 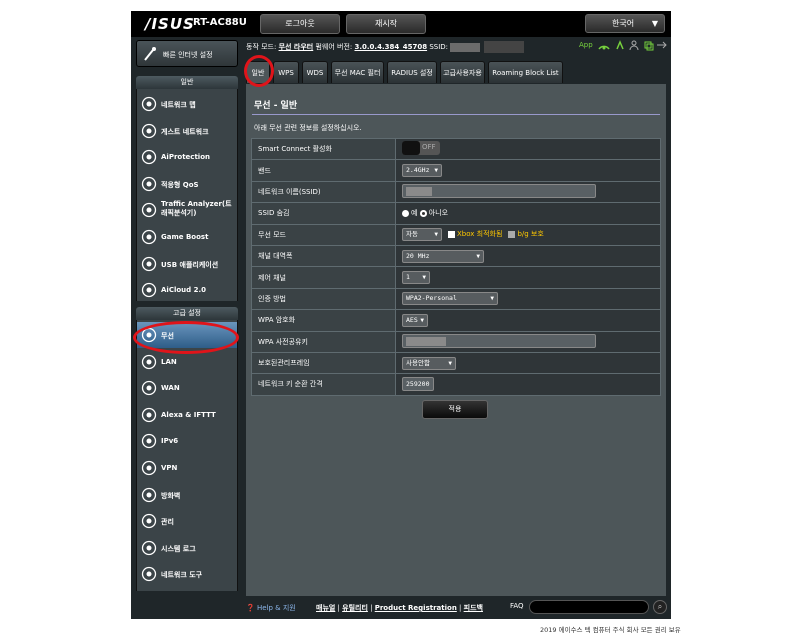 I want to click on fw-value-link: 3.0.0.4.384_45708, so click(x=390, y=47).